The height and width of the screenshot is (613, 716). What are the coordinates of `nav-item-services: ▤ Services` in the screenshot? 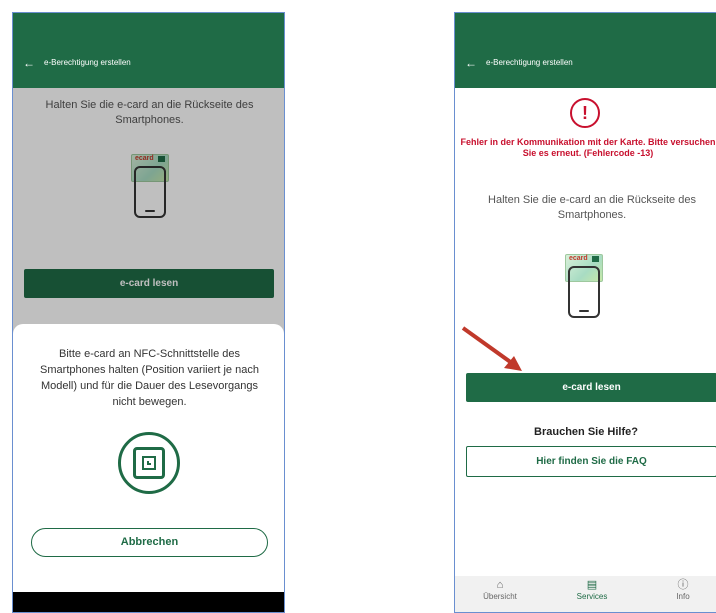 It's located at (592, 590).